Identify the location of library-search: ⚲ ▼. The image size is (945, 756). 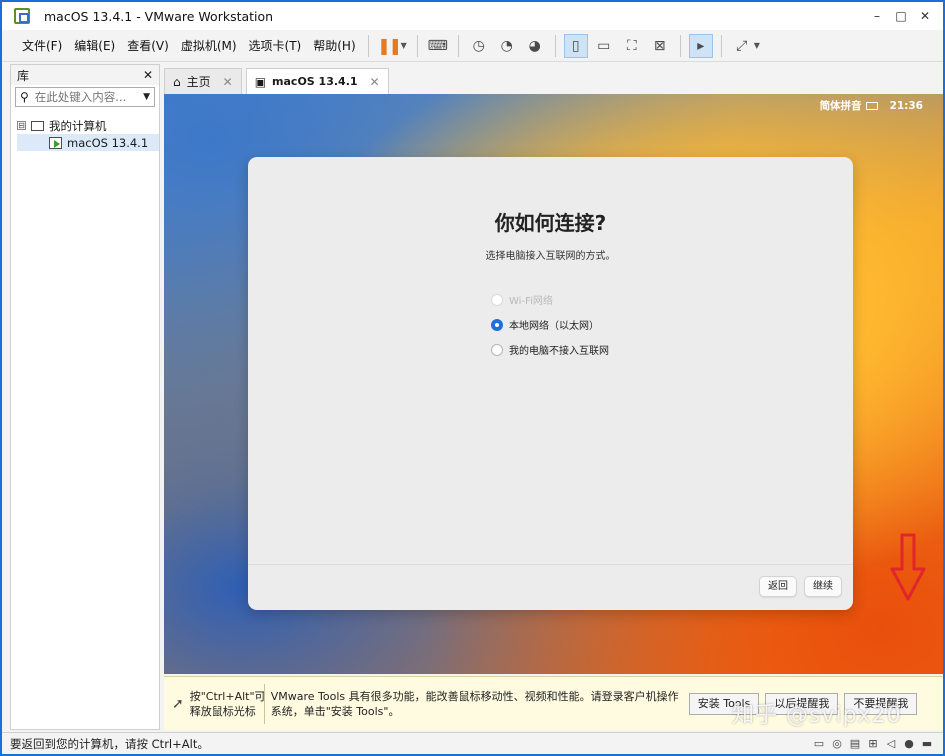
(85, 97).